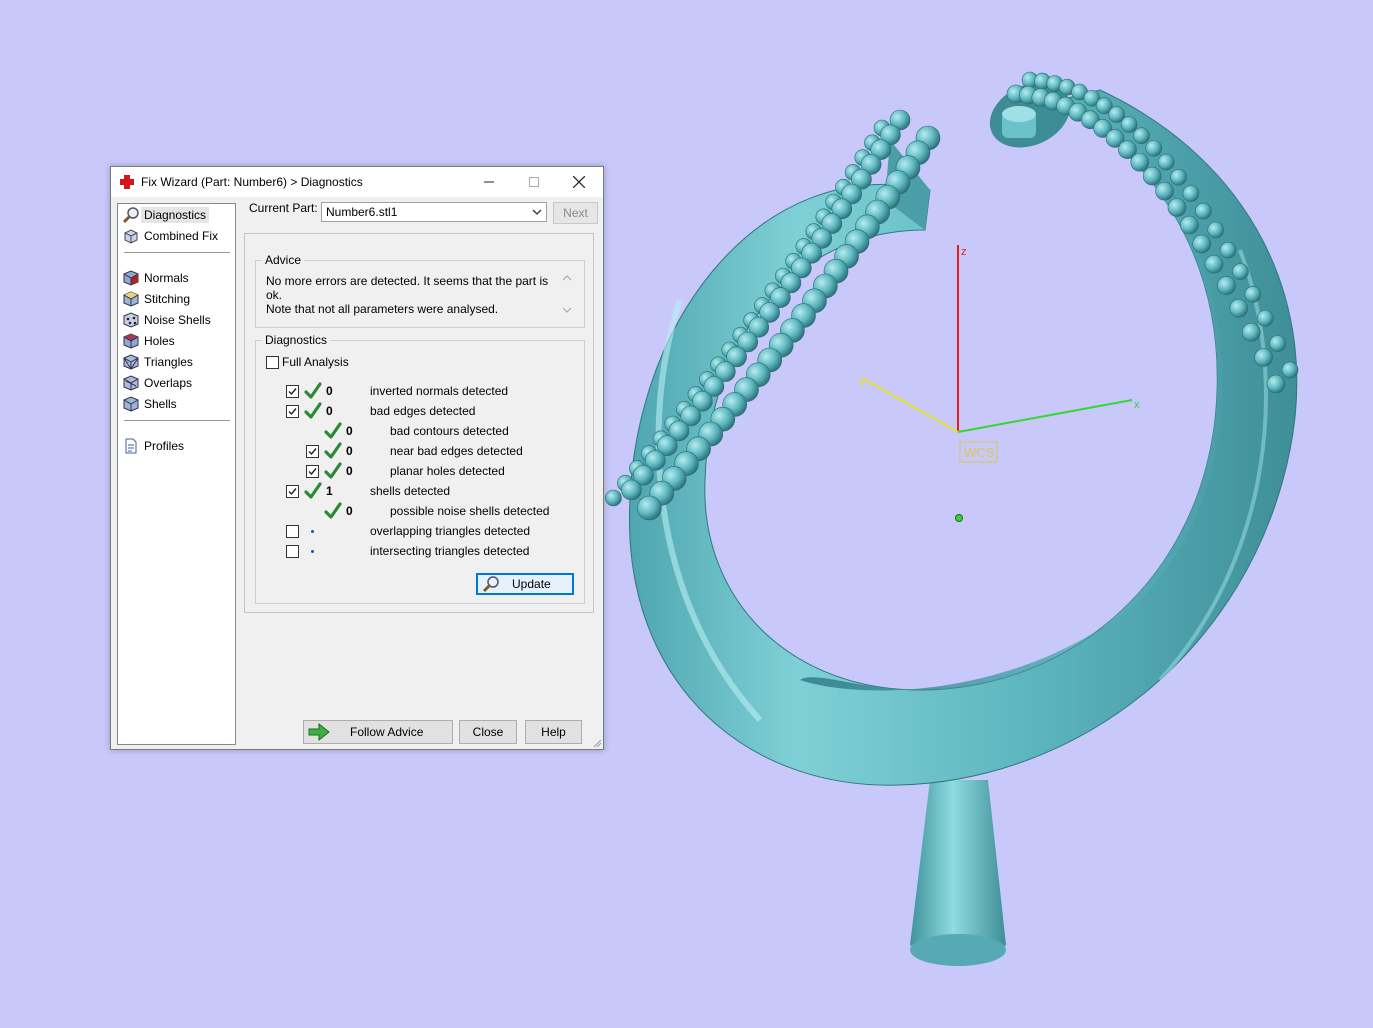  I want to click on diagnostics-title: Diagnostics, so click(296, 340).